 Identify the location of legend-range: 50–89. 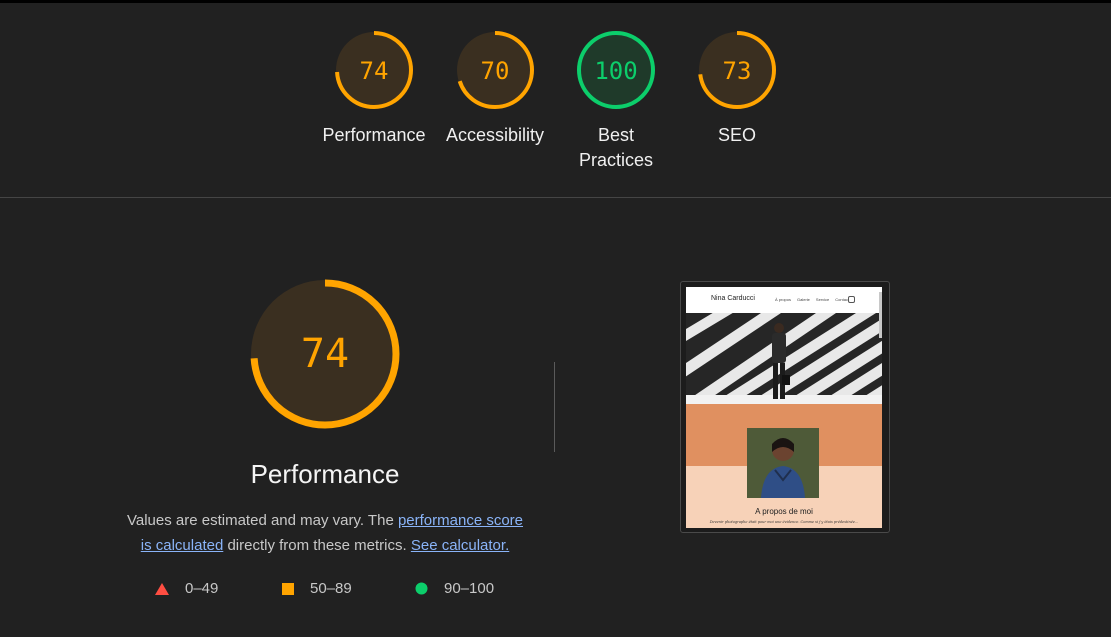
(331, 588).